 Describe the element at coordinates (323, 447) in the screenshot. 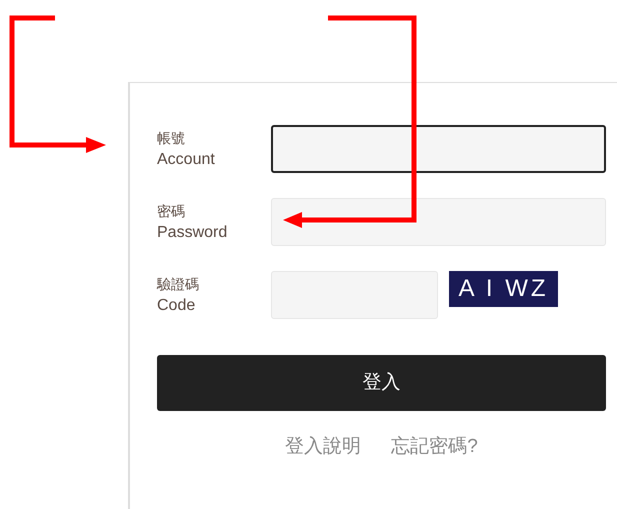

I see `link: 登入說明` at that location.